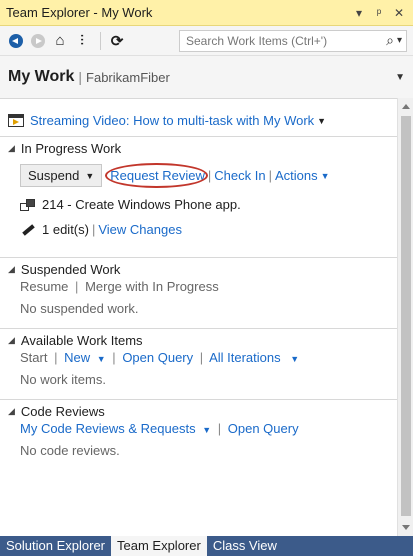 The height and width of the screenshot is (556, 413). I want to click on window-title-bar: Team Explorer - My Work ▾ ᵖ ✕, so click(206, 13).